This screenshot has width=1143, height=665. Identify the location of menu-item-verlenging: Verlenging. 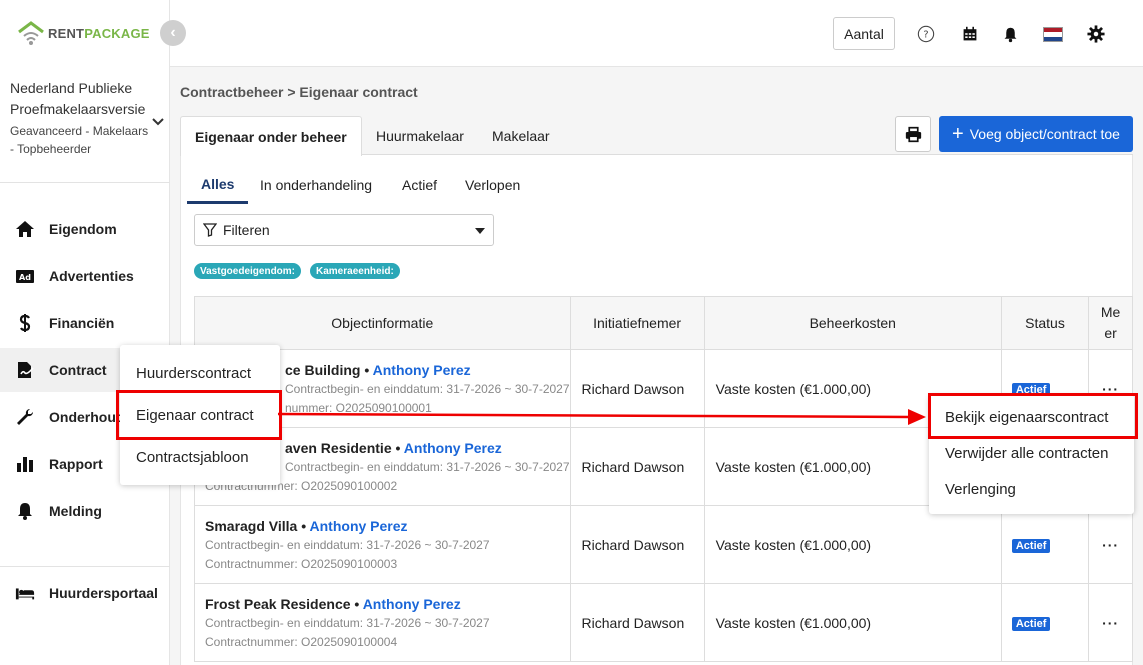
(980, 489).